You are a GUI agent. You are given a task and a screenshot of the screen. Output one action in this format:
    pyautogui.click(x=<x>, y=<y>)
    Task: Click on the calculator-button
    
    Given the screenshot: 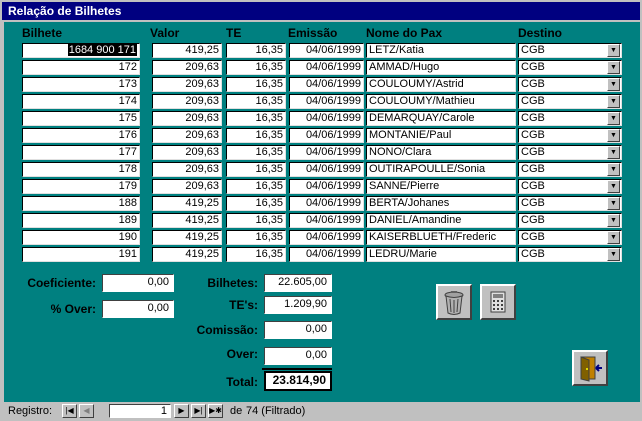 What is the action you would take?
    pyautogui.click(x=498, y=302)
    